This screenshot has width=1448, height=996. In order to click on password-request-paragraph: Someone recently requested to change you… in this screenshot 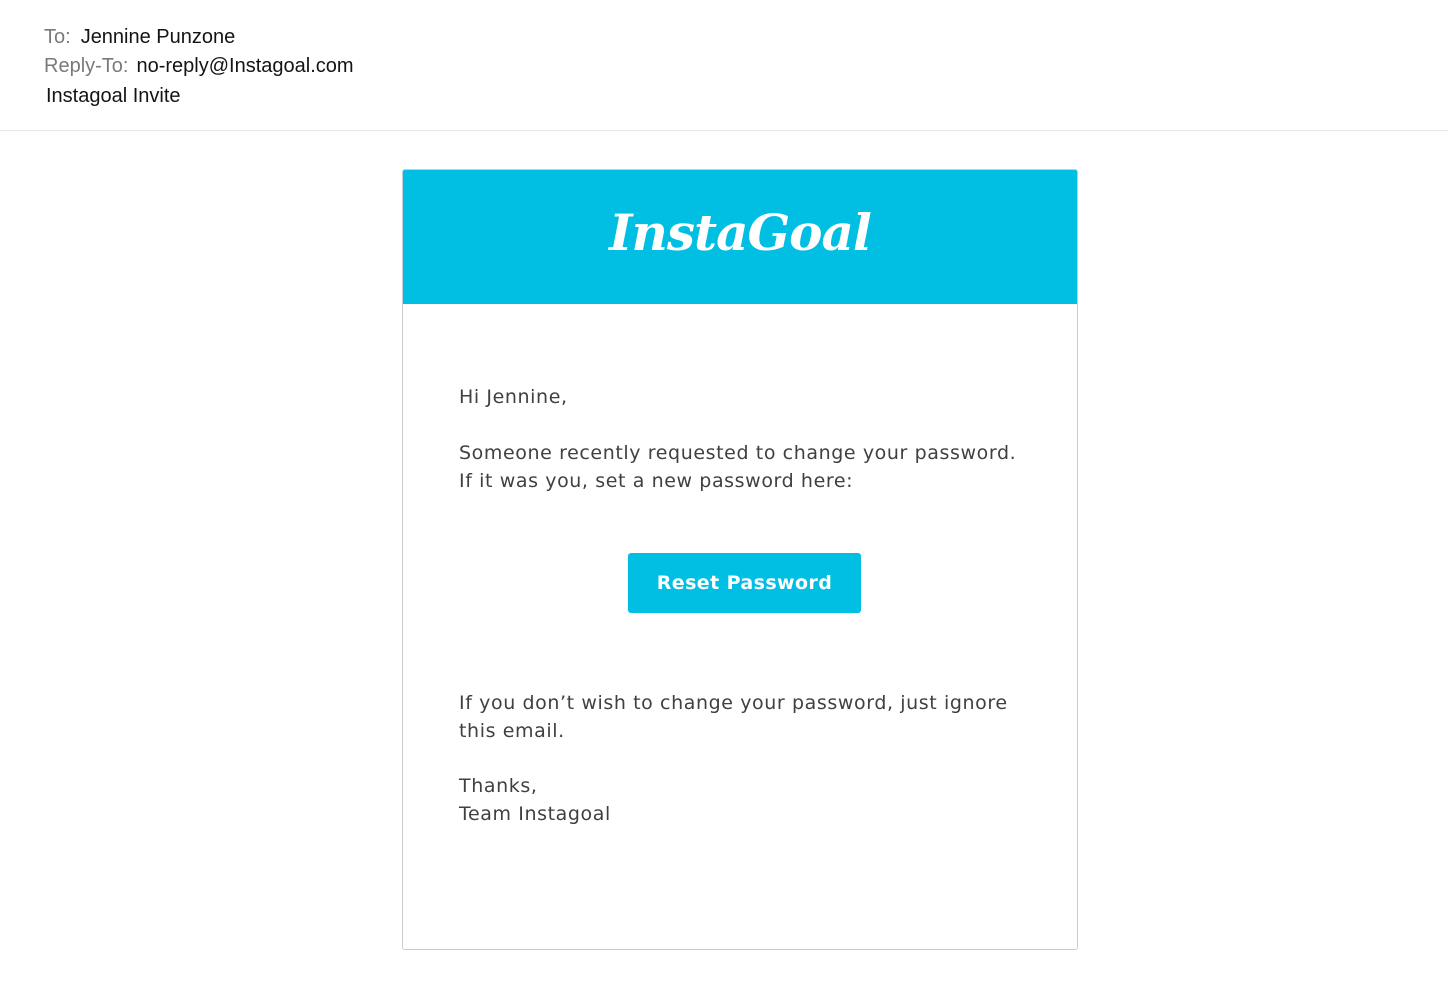, I will do `click(754, 467)`.